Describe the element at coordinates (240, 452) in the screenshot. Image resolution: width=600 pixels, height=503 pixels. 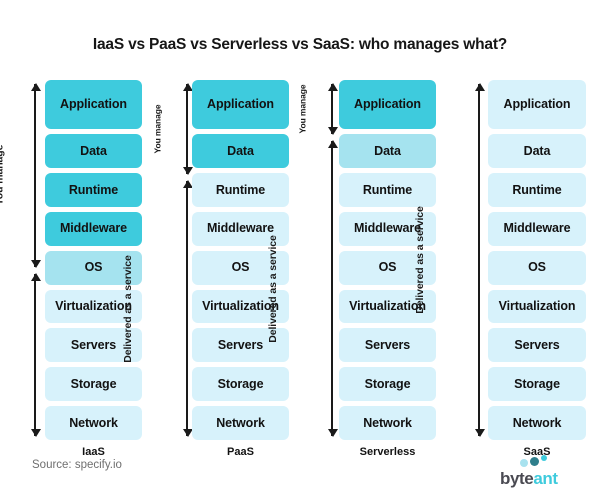
I see `column-label-paas: PaaS` at that location.